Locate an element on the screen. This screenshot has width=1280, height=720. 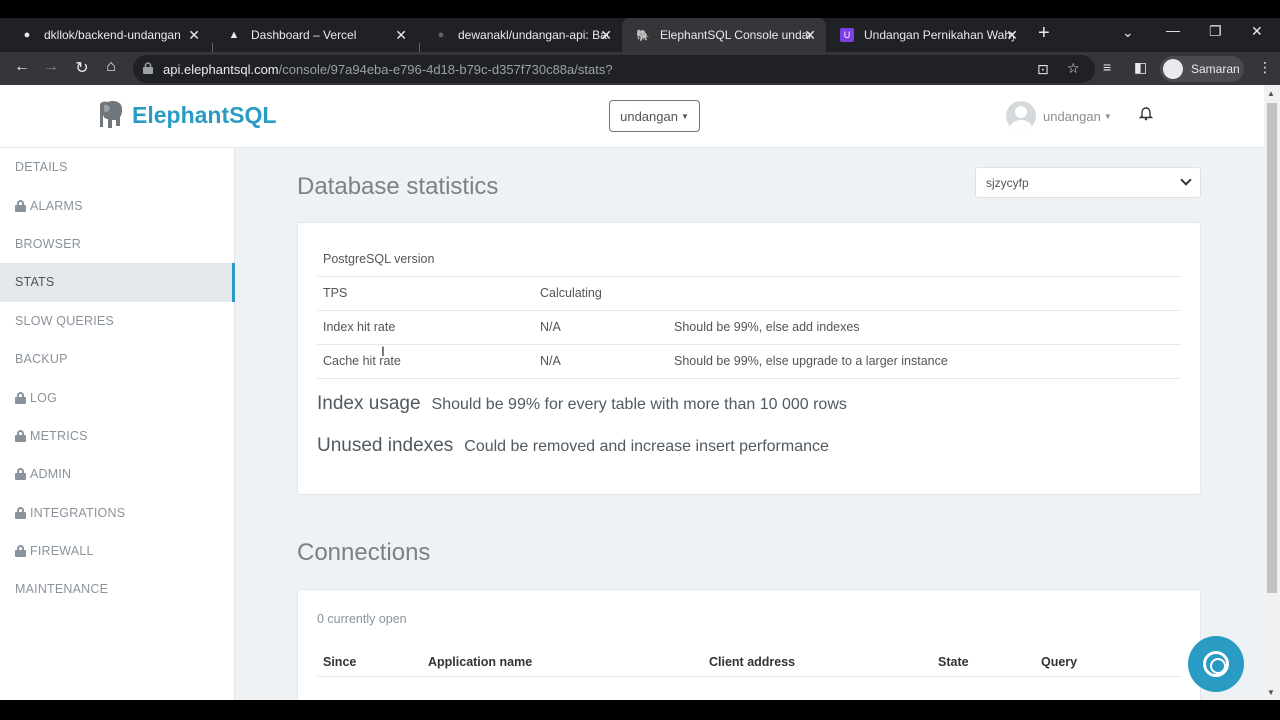
column-header-since: Since is located at coordinates (369, 662).